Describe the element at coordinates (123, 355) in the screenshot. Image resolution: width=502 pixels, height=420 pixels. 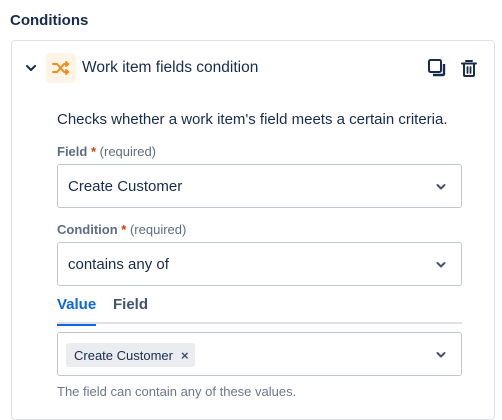
I see `value-chip-label: Create Customer` at that location.